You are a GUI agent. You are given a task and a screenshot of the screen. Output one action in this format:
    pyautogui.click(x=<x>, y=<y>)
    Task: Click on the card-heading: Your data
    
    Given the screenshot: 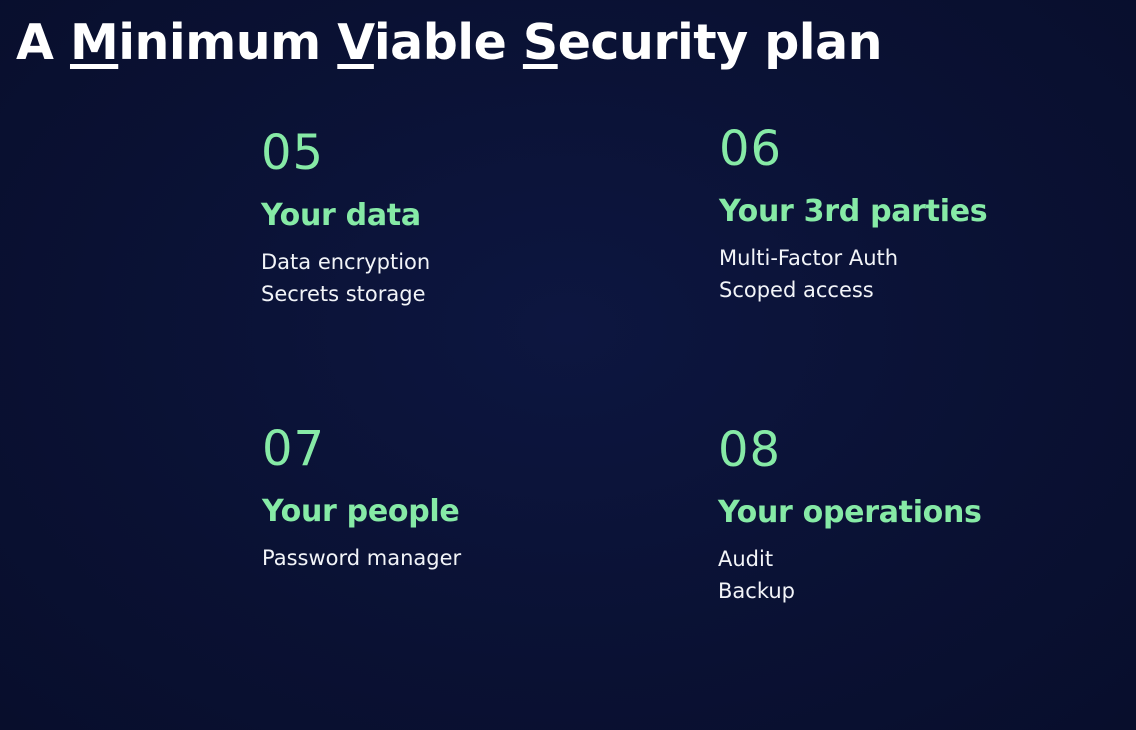 What is the action you would take?
    pyautogui.click(x=341, y=215)
    